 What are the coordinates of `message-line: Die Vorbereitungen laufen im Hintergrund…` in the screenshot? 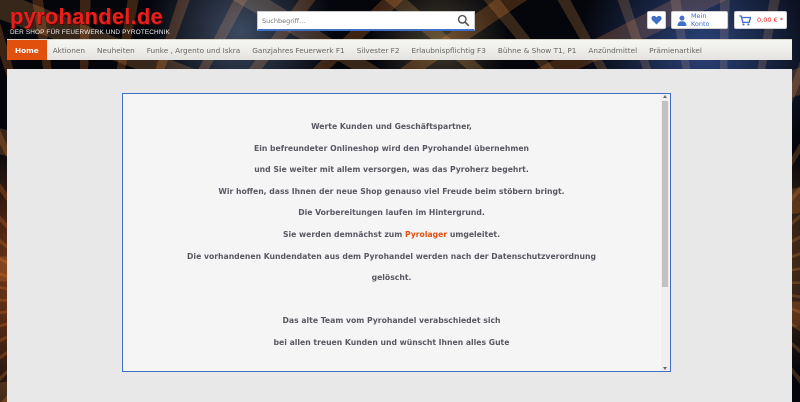 It's located at (391, 213).